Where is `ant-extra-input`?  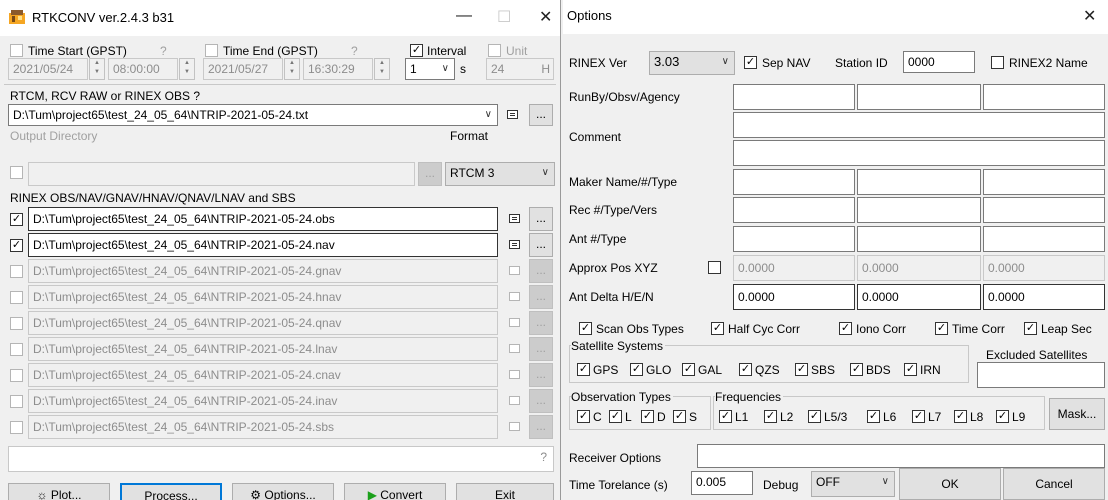 ant-extra-input is located at coordinates (1044, 239).